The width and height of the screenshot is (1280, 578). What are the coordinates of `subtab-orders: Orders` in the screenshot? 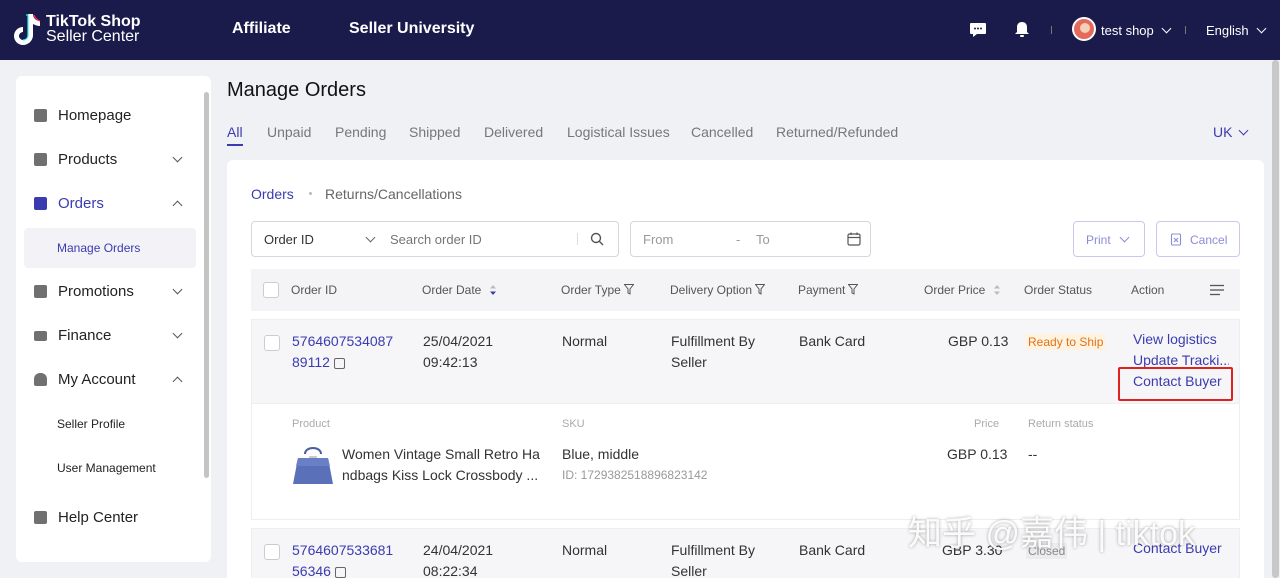 It's located at (272, 194).